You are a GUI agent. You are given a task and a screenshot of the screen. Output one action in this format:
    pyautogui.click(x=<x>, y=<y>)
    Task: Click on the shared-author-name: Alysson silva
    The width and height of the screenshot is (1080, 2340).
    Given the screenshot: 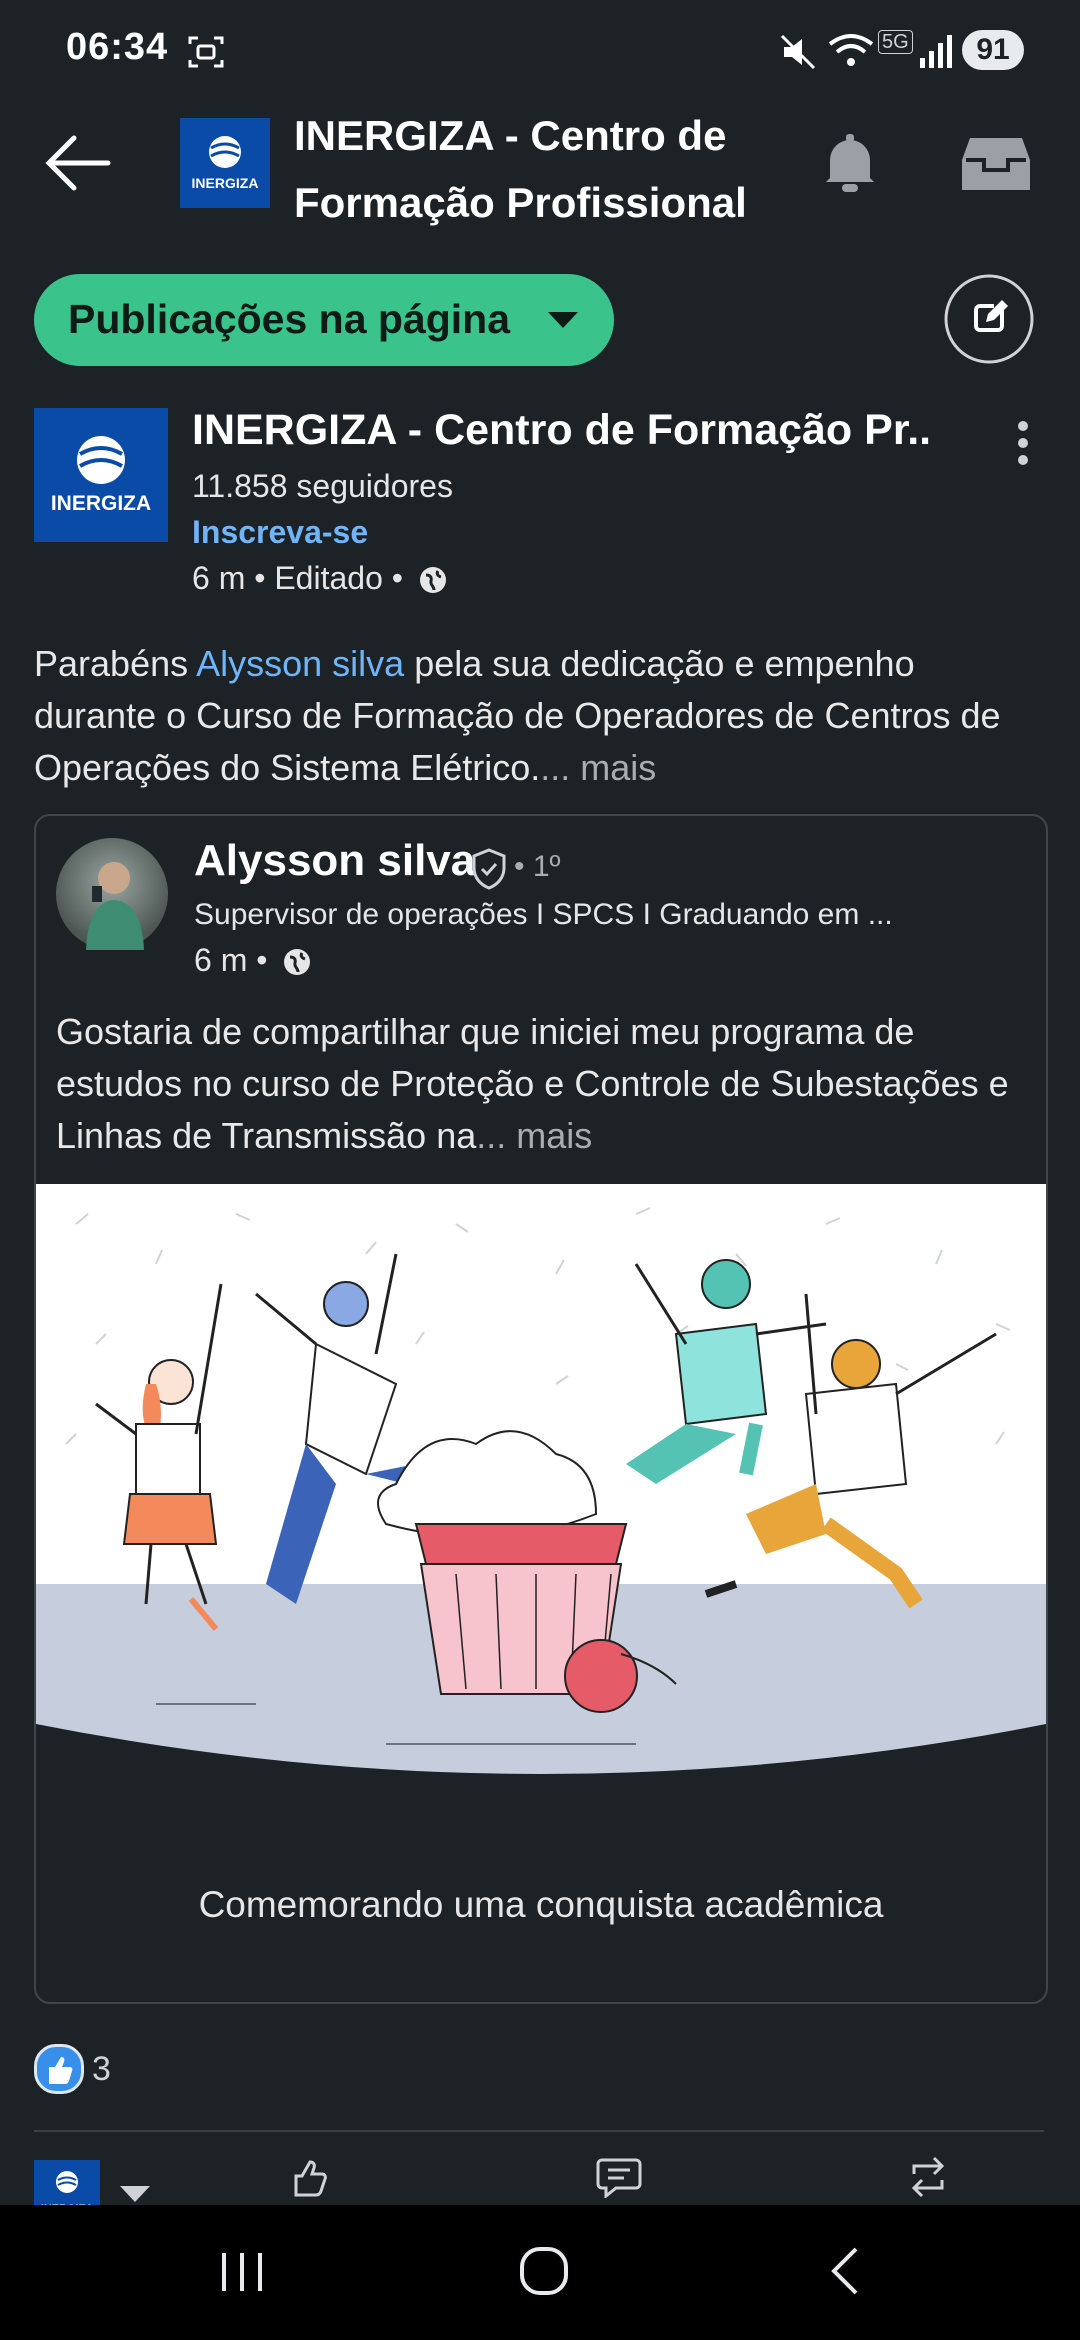 What is the action you would take?
    pyautogui.click(x=334, y=861)
    